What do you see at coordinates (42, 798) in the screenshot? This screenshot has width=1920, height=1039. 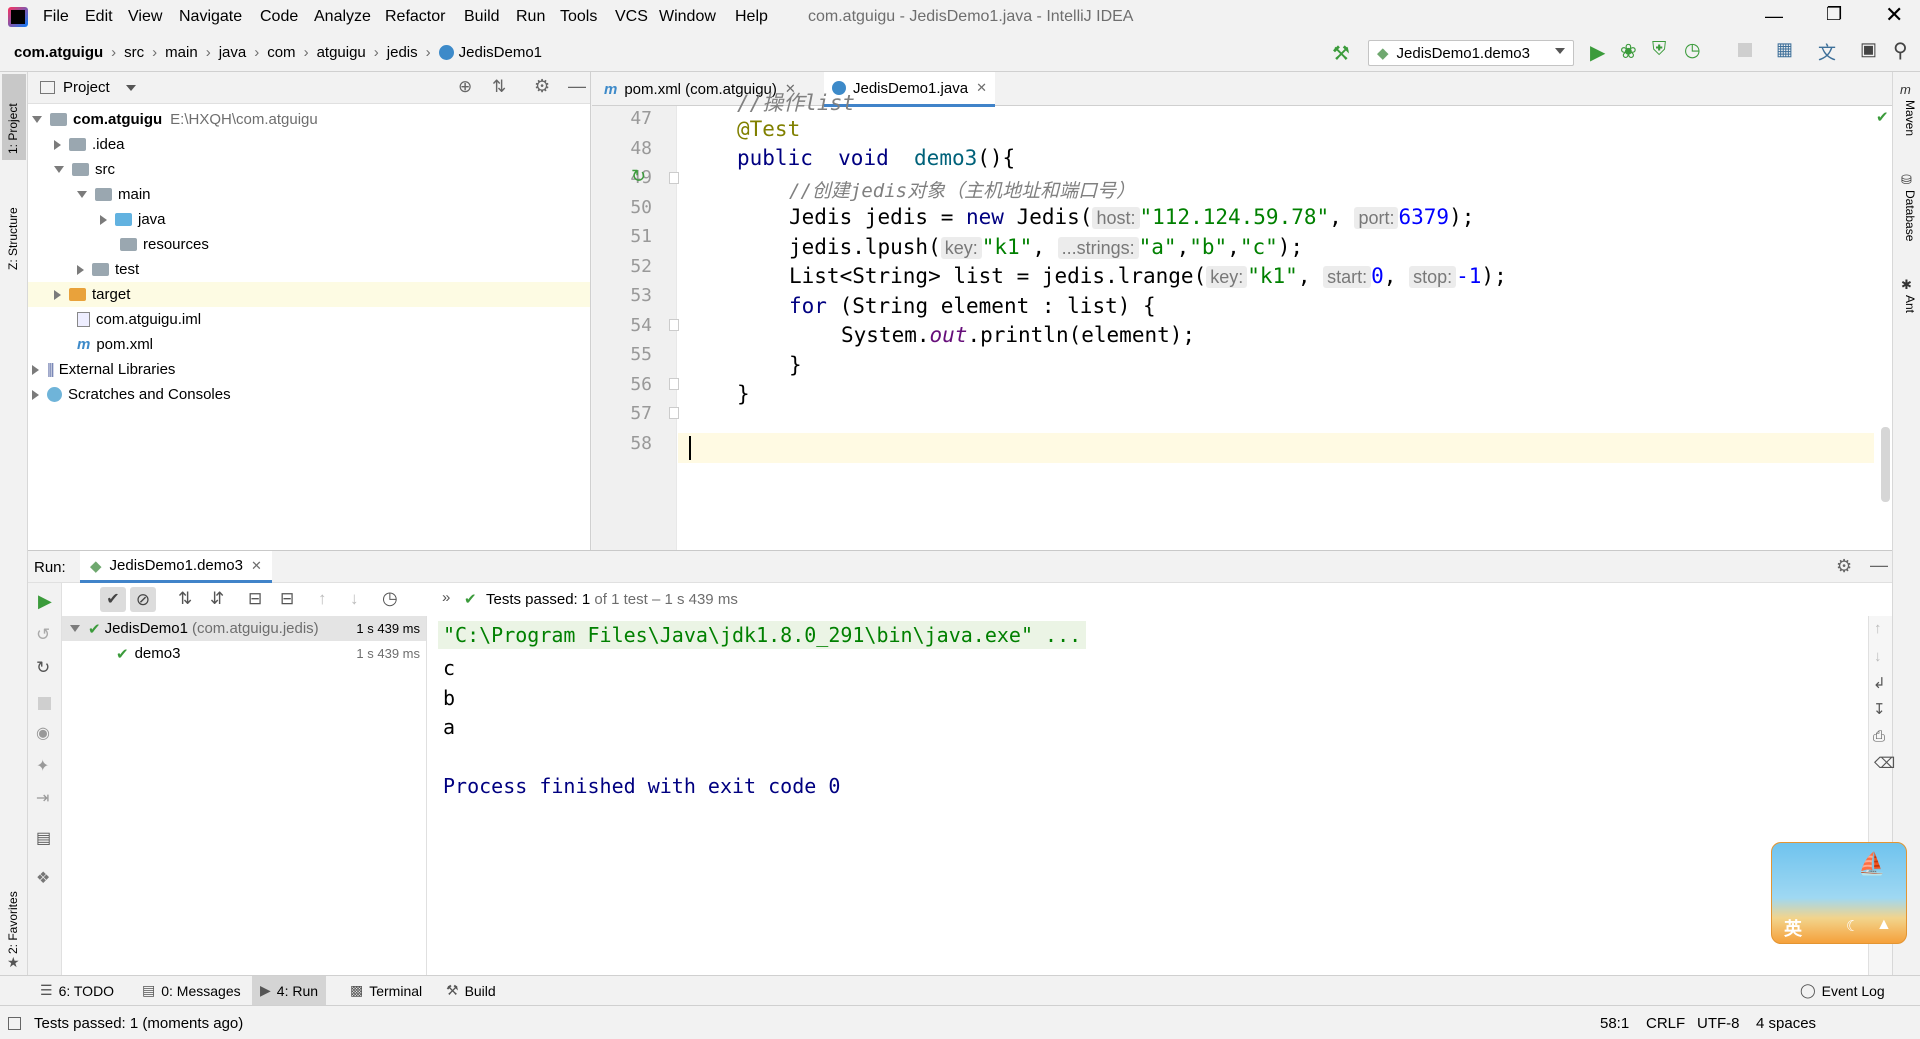 I see `export-icon: ⇥` at bounding box center [42, 798].